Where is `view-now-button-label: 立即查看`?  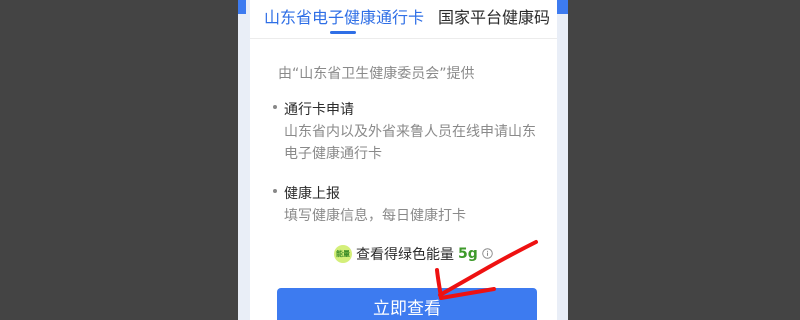
view-now-button-label: 立即查看 is located at coordinates (407, 309).